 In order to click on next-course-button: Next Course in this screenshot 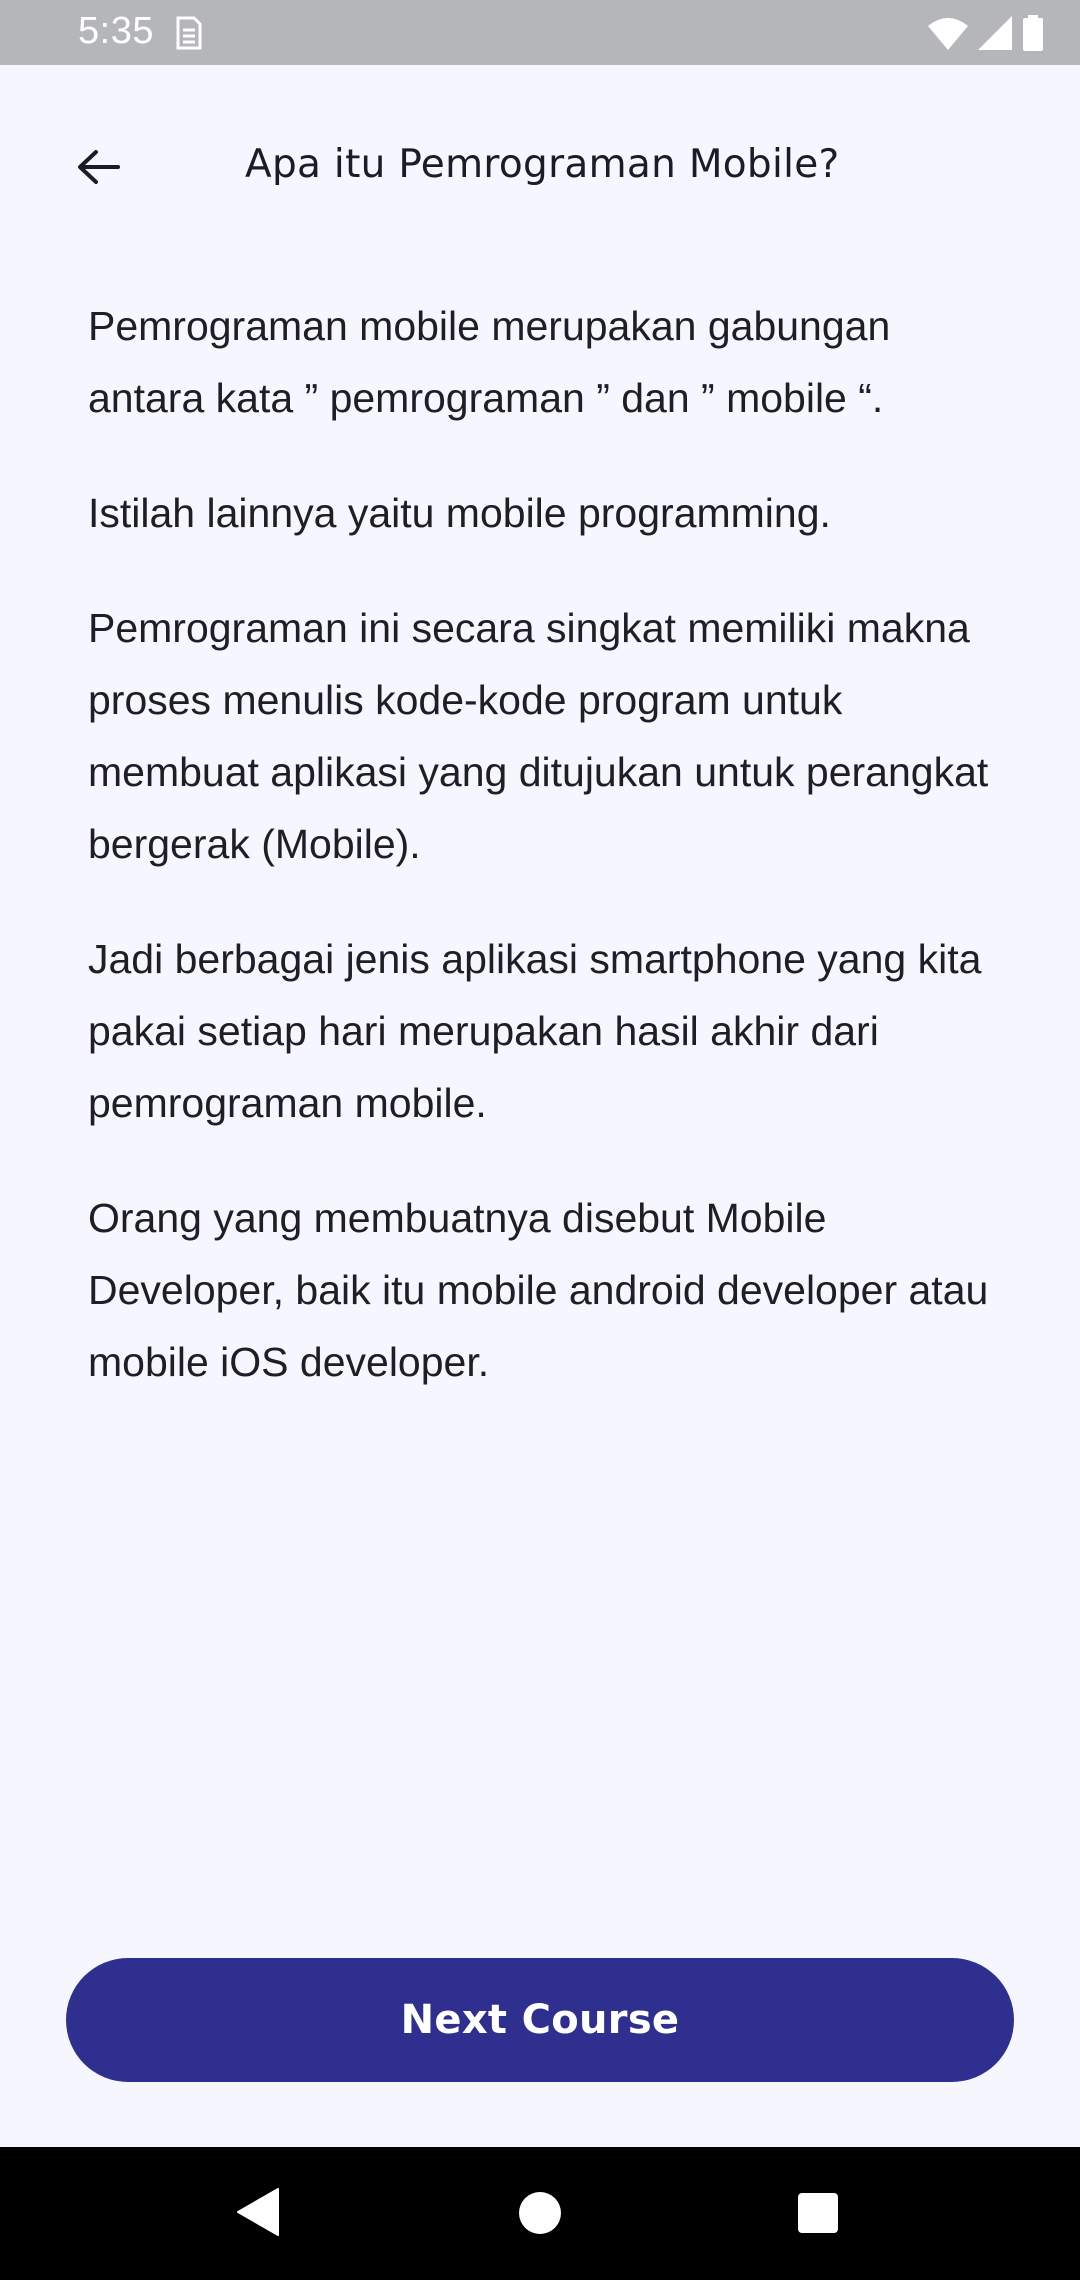, I will do `click(540, 2020)`.